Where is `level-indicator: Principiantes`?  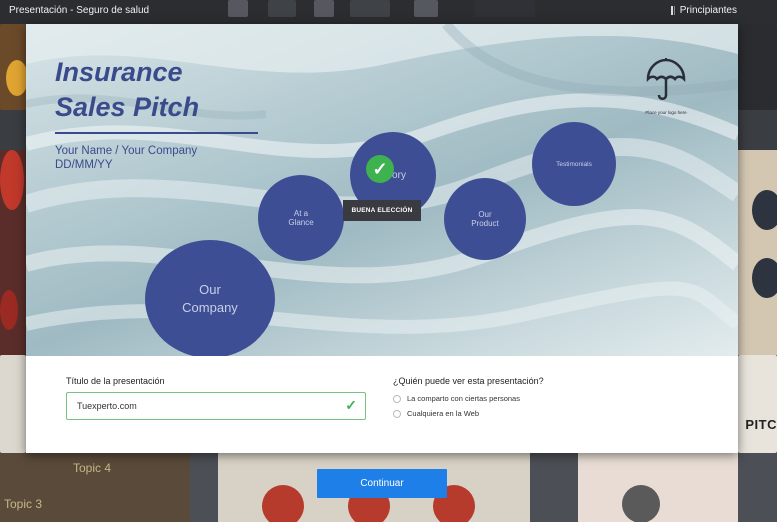 level-indicator: Principiantes is located at coordinates (703, 10).